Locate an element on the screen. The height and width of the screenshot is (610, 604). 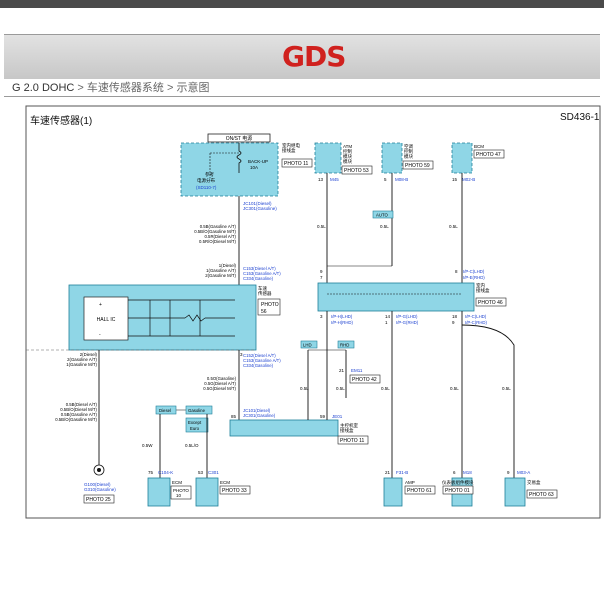
pin-1: 1 is located at coordinates (386, 322).